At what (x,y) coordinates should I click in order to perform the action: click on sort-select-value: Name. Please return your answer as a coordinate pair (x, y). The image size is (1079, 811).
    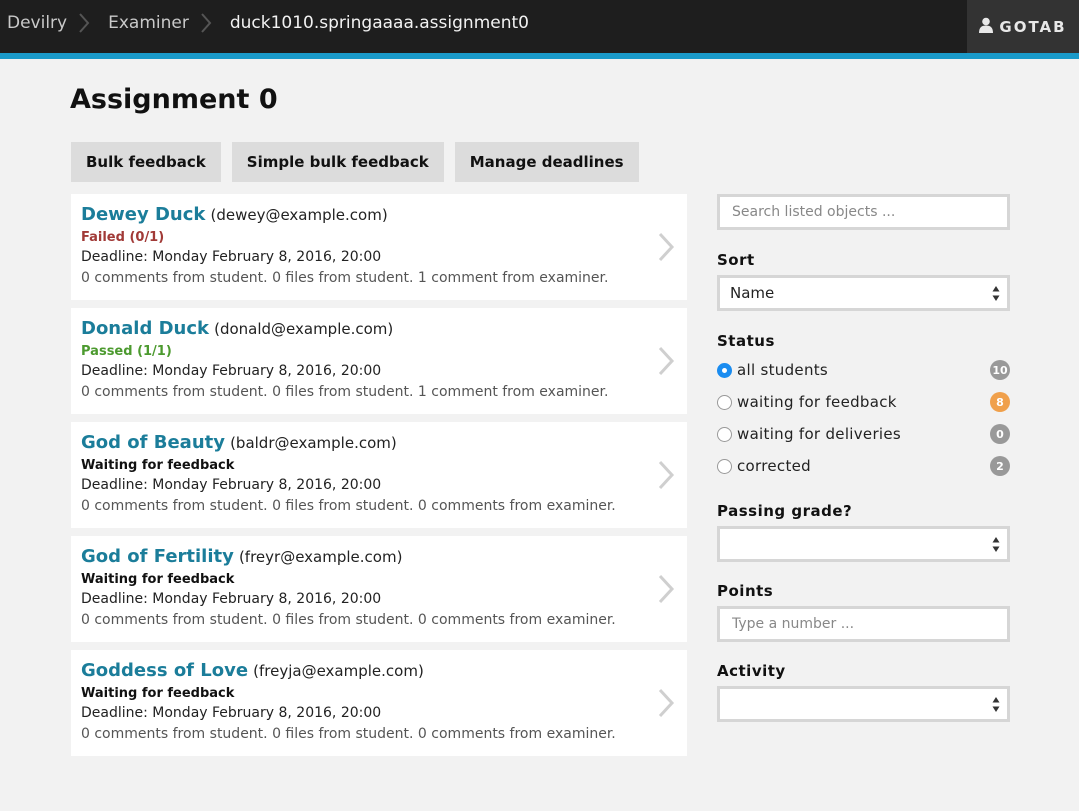
    Looking at the image, I should click on (752, 293).